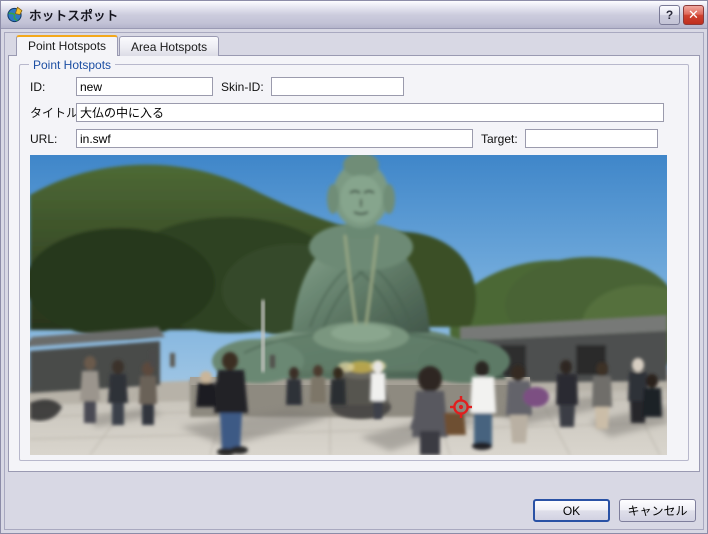  What do you see at coordinates (144, 86) in the screenshot?
I see `id-input` at bounding box center [144, 86].